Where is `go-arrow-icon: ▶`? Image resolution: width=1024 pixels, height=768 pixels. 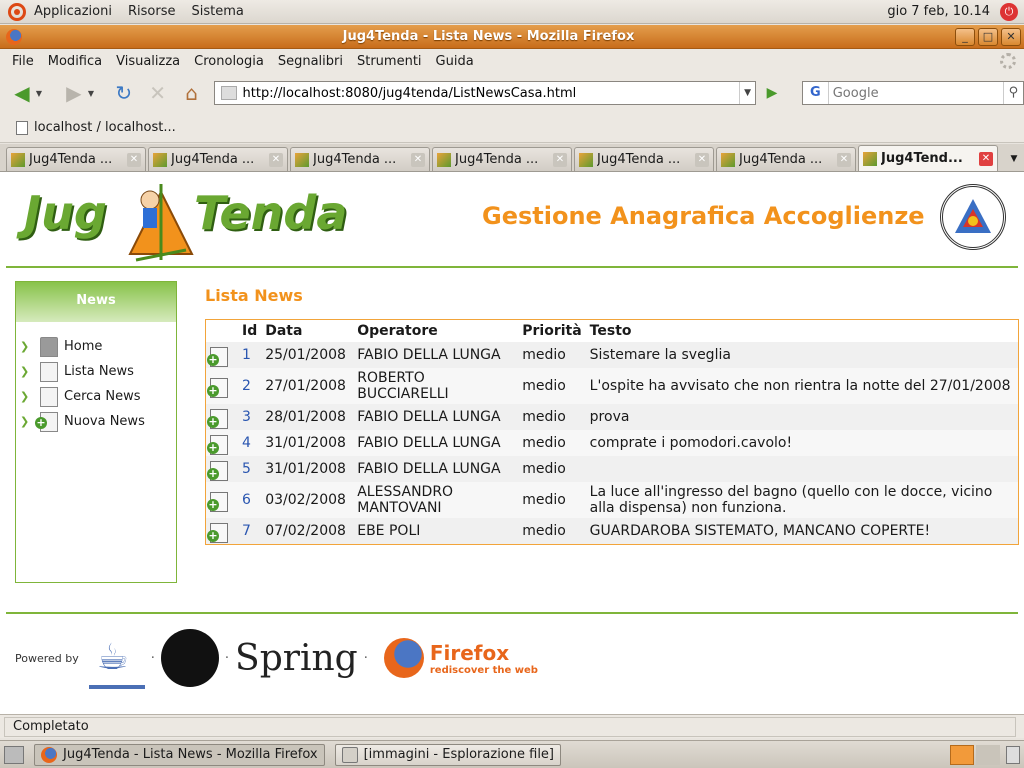 go-arrow-icon: ▶ is located at coordinates (772, 93).